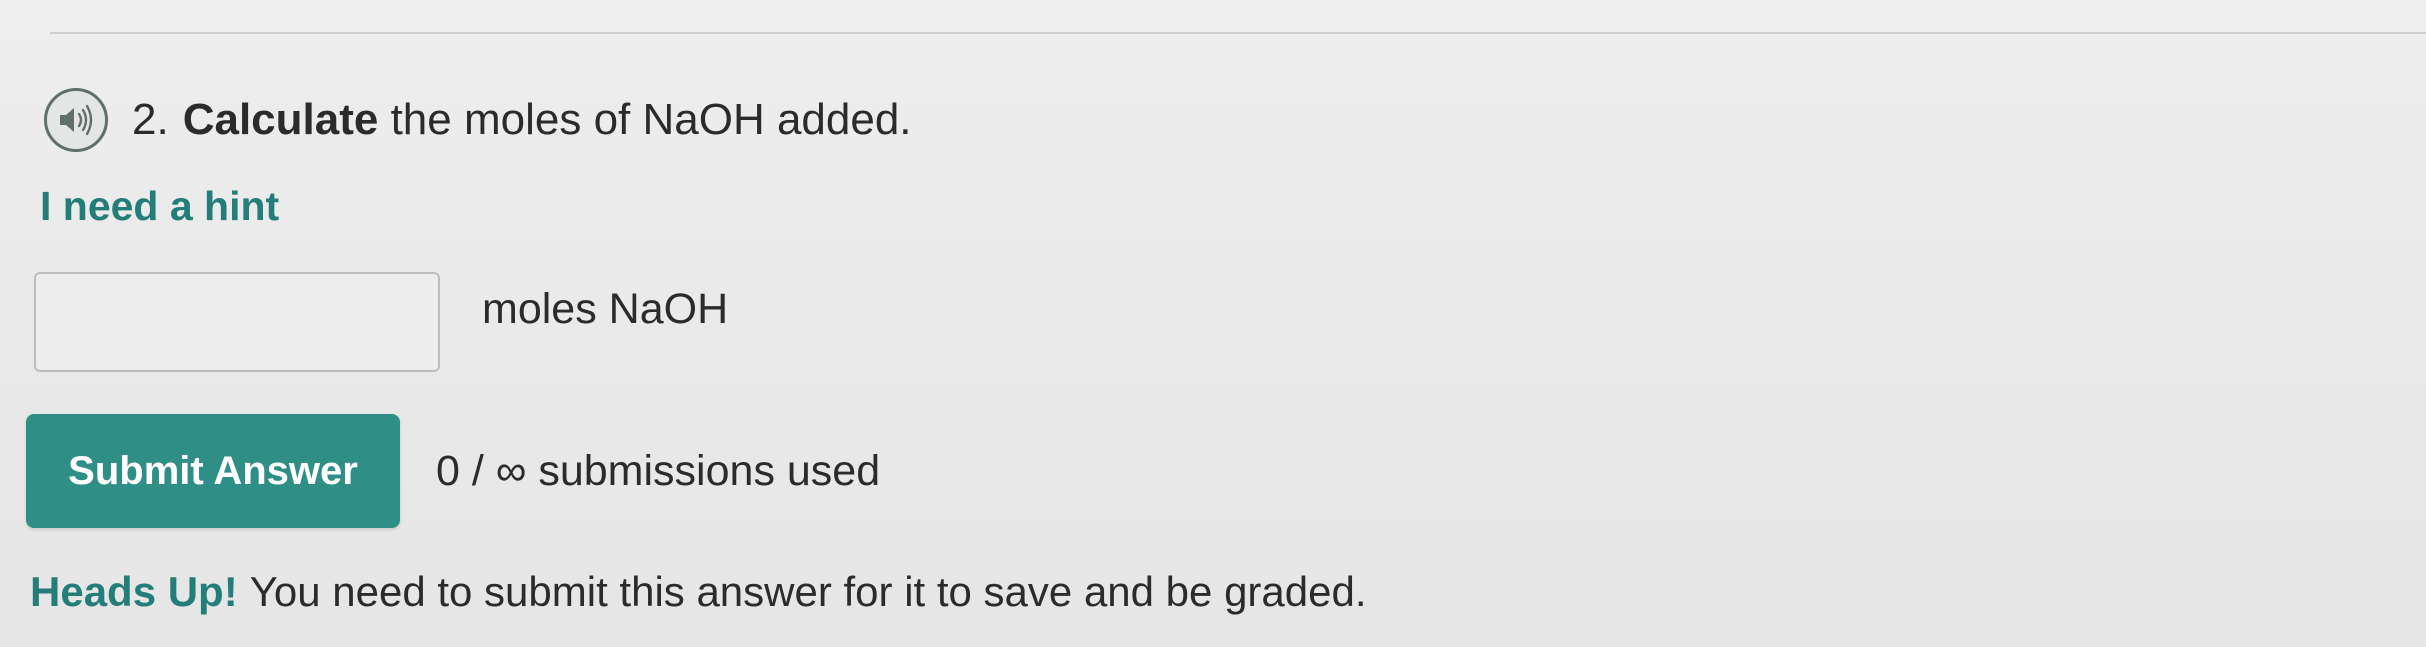 The image size is (2426, 647). Describe the element at coordinates (605, 309) in the screenshot. I see `answer-units: moles NaOH` at that location.